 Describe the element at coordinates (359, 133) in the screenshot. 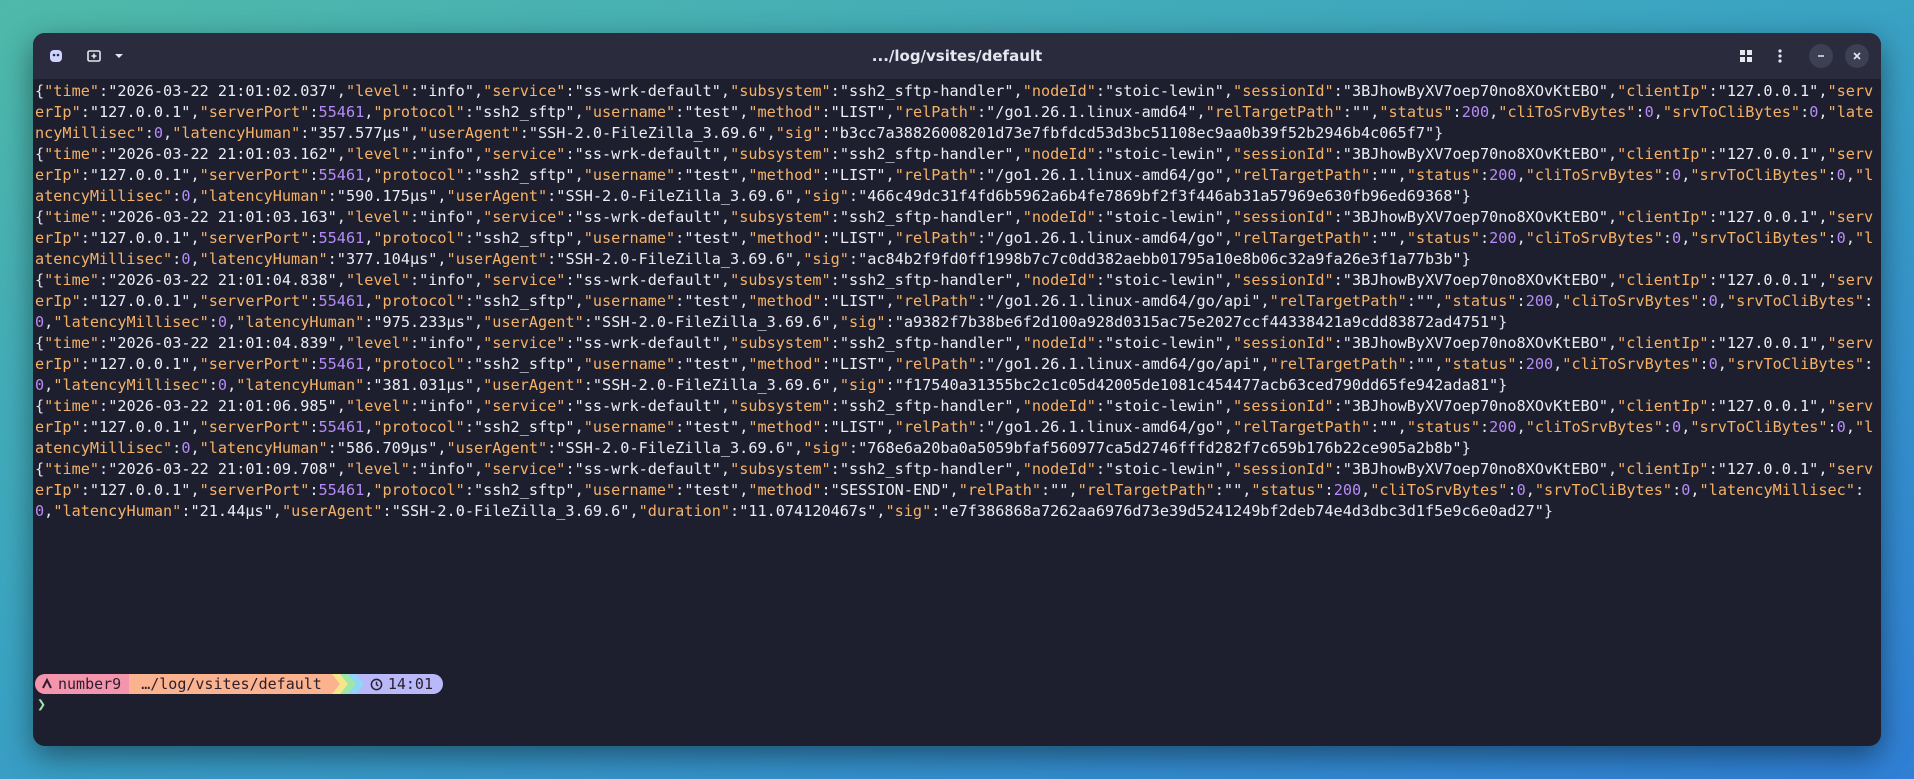

I see `log-string: "357.577µs"` at that location.